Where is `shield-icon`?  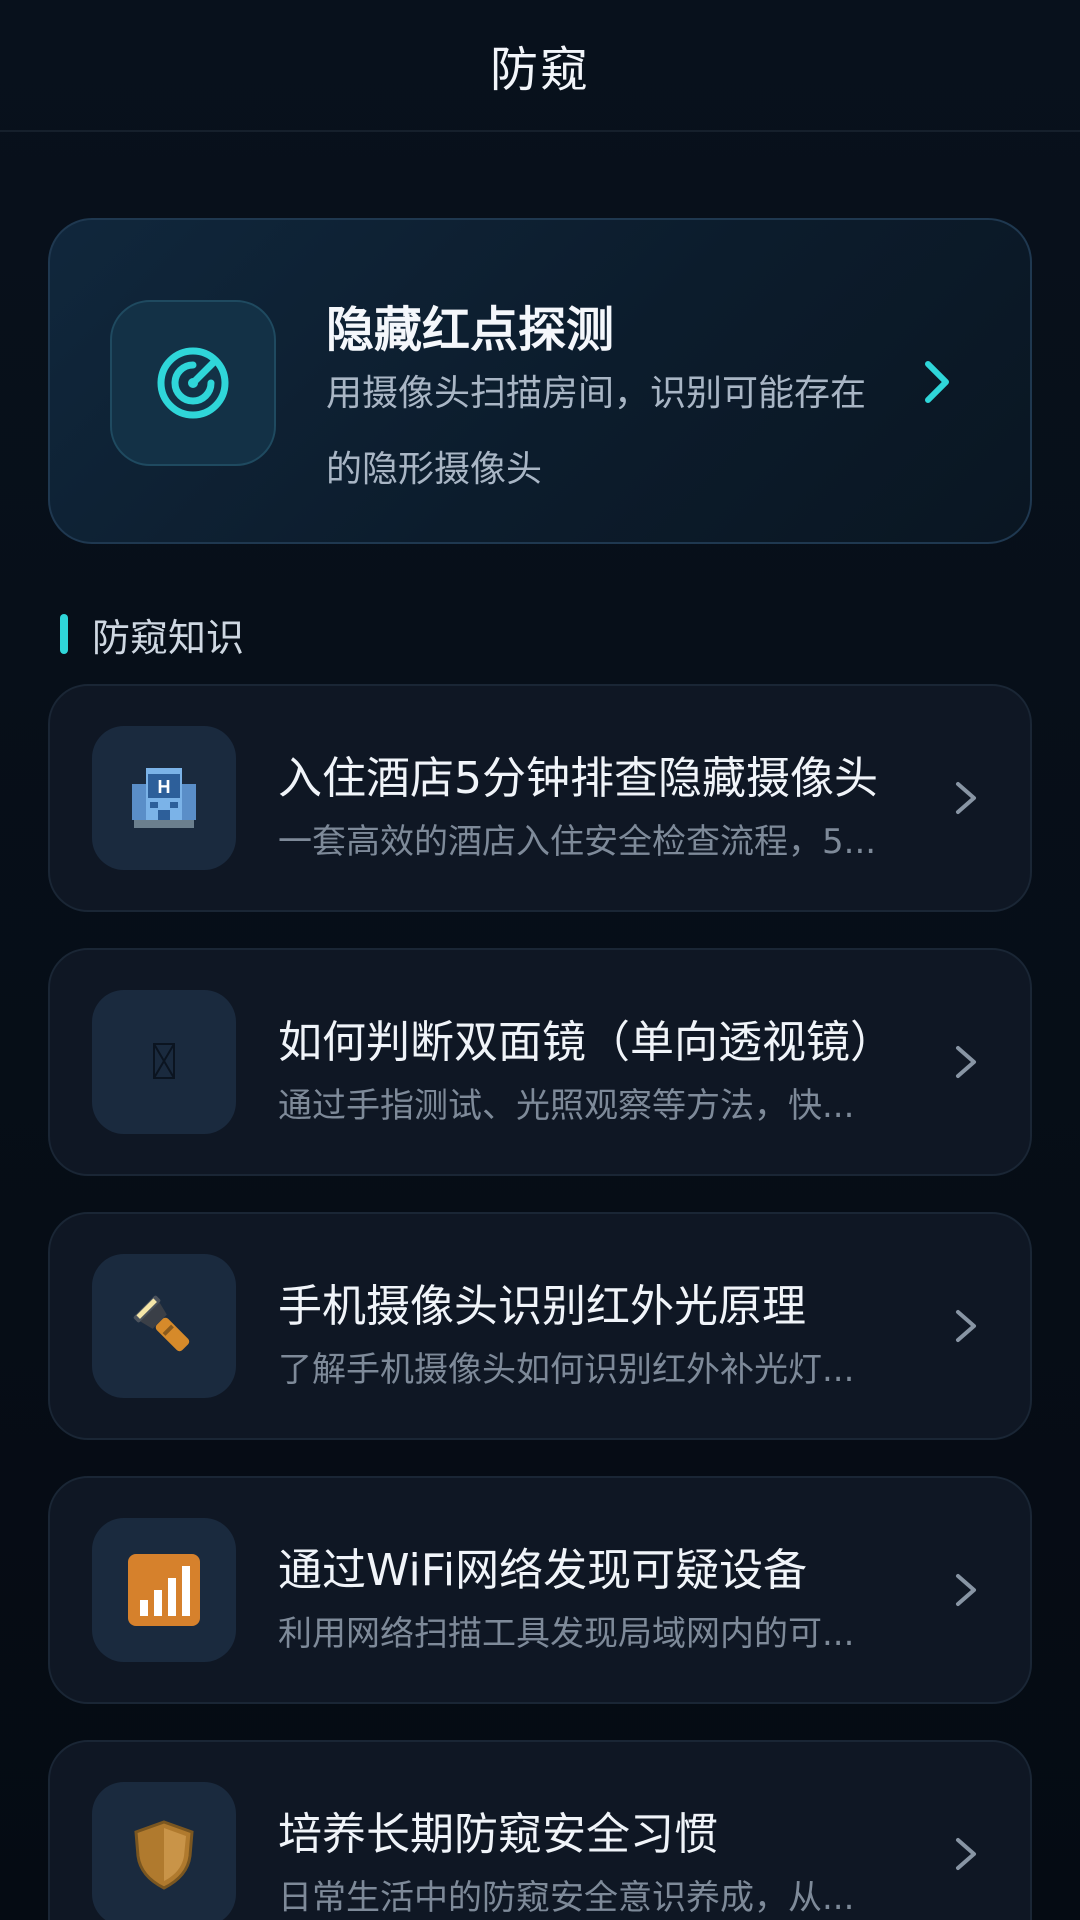 shield-icon is located at coordinates (164, 1851).